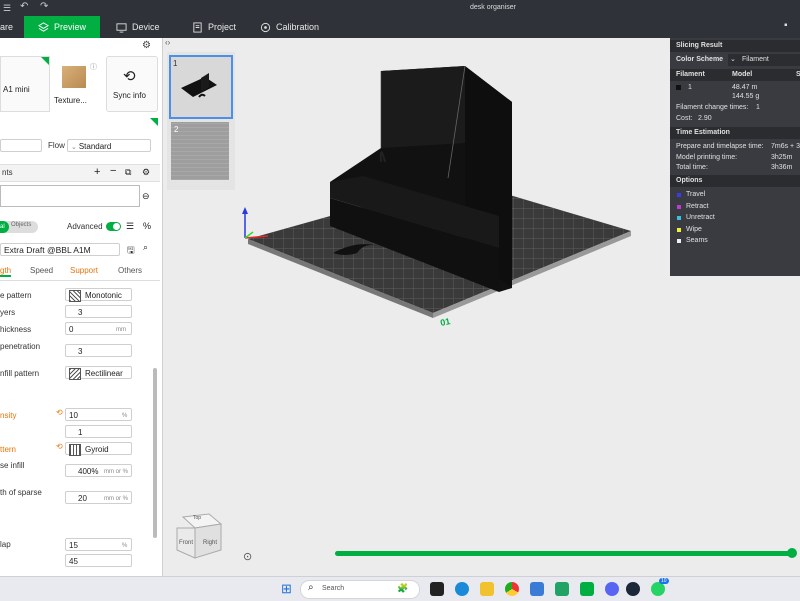 Image resolution: width=800 pixels, height=601 pixels. Describe the element at coordinates (403, 588) in the screenshot. I see `widget-icon: 🧩` at that location.